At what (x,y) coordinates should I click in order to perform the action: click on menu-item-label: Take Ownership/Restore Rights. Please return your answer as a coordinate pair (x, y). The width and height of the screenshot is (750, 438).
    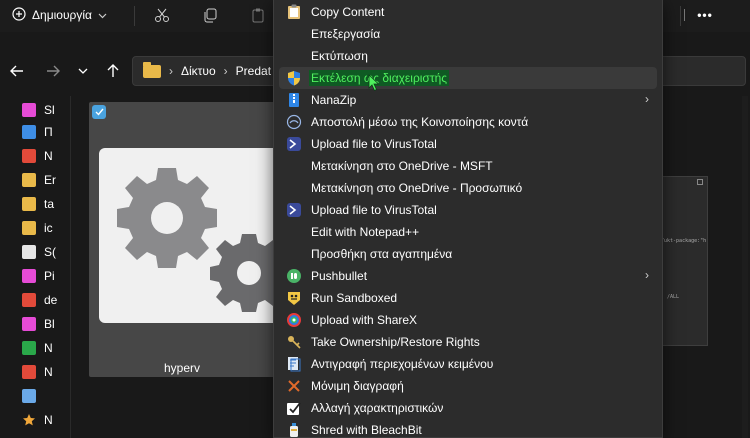
    Looking at the image, I should click on (395, 342).